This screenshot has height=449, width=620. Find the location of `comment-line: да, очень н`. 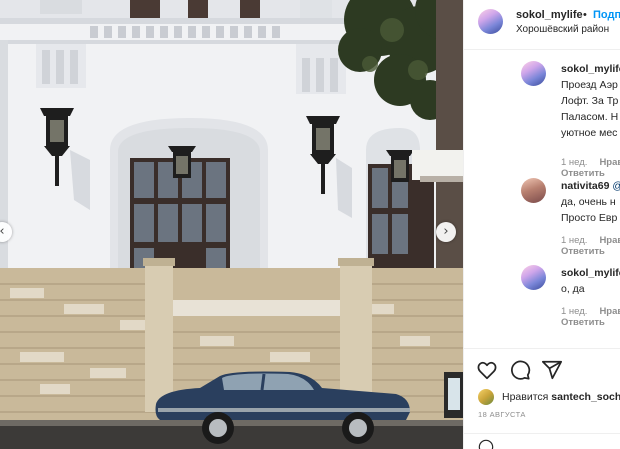

comment-line: да, очень н is located at coordinates (588, 202).